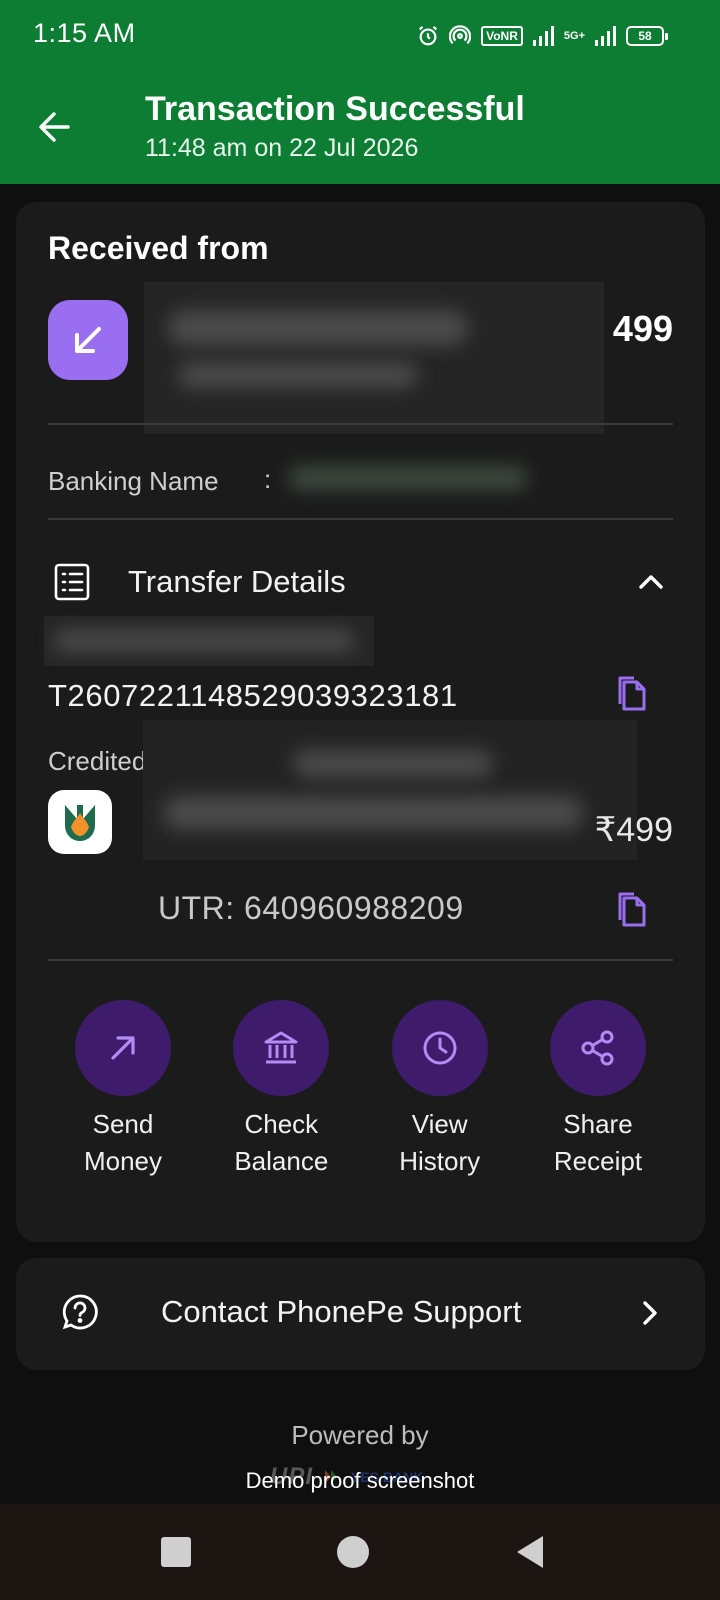 The height and width of the screenshot is (1600, 720). I want to click on view-history-circle, so click(439, 1048).